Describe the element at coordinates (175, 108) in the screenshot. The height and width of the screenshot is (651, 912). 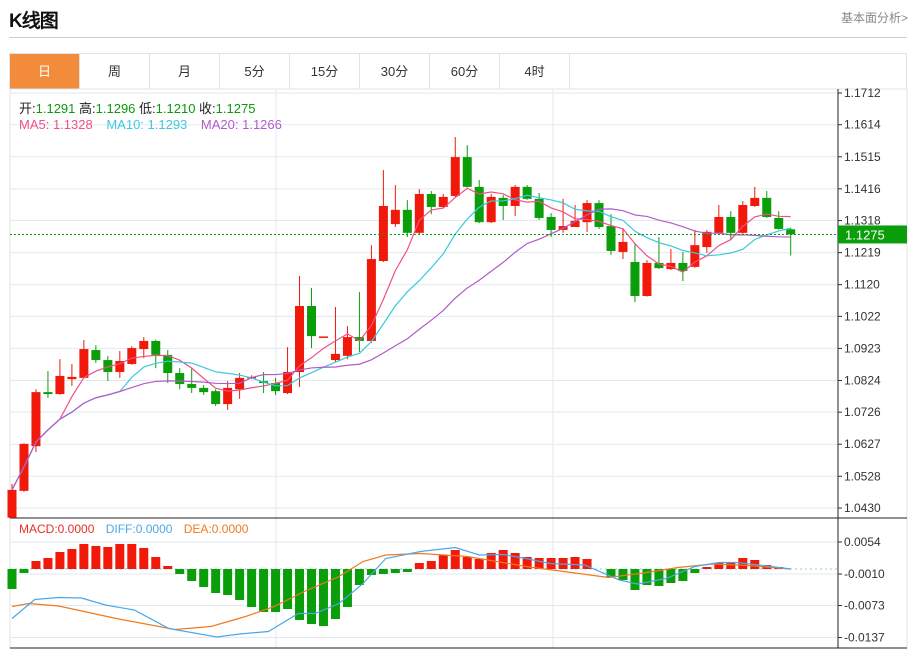
I see `low-value: 1.1210` at that location.